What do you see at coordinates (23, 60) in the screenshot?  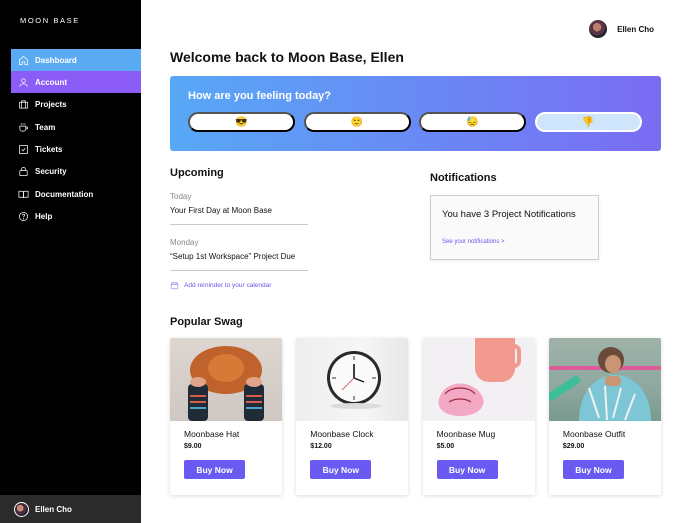 I see `home-icon` at bounding box center [23, 60].